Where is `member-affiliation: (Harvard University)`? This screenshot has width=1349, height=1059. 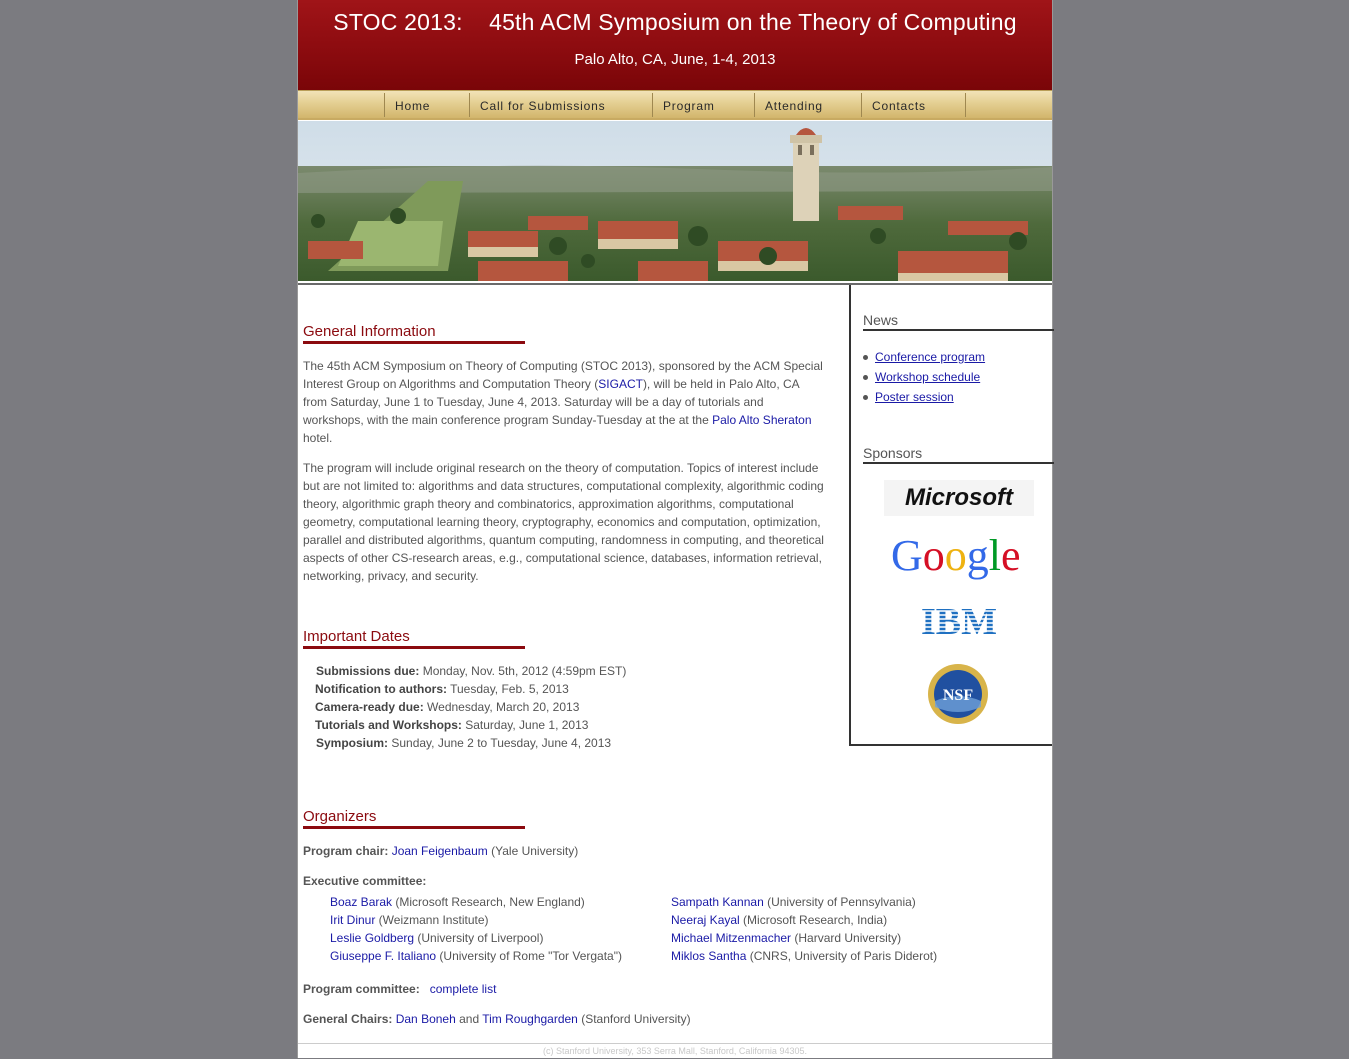
member-affiliation: (Harvard University) is located at coordinates (846, 938).